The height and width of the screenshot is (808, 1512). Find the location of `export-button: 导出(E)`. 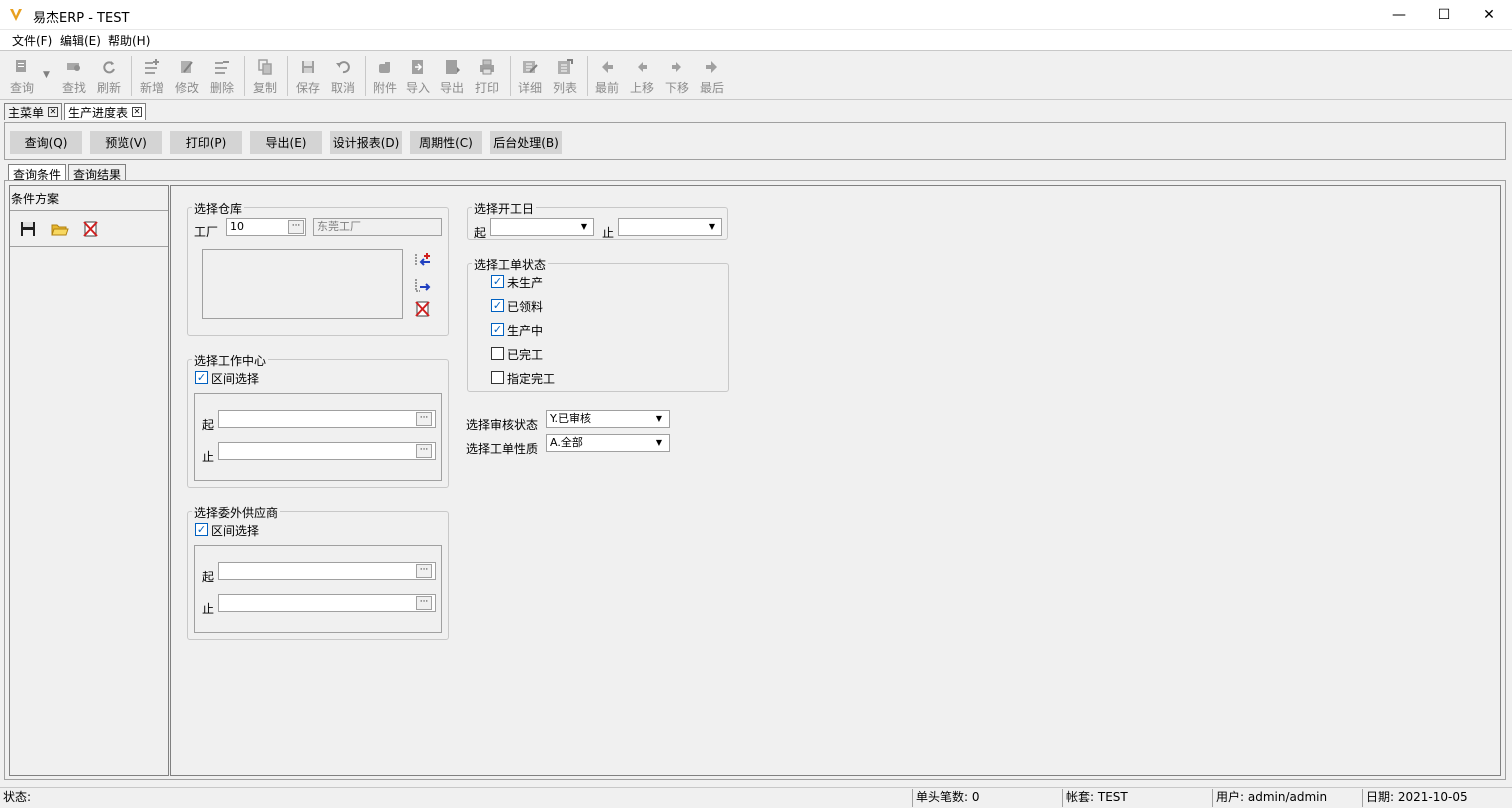

export-button: 导出(E) is located at coordinates (286, 142).